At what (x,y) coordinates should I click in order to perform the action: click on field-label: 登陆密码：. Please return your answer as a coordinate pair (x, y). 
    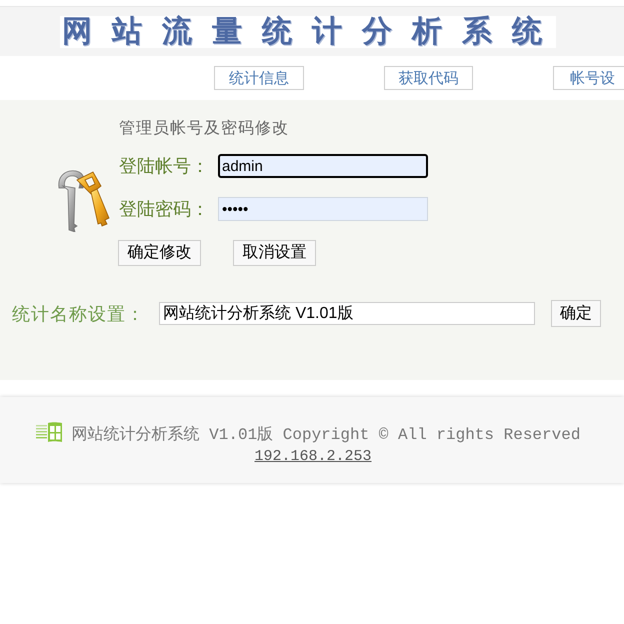
    Looking at the image, I should click on (164, 209).